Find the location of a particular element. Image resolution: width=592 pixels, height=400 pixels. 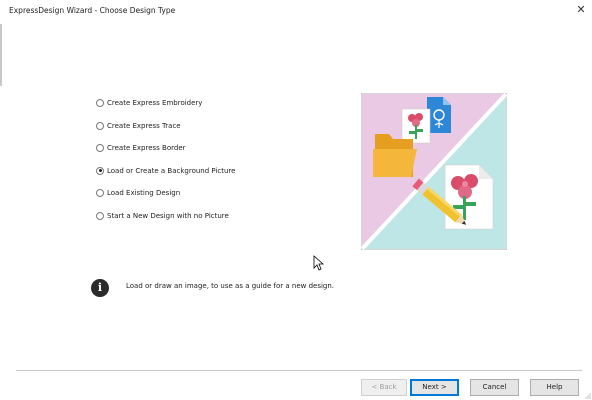

option-load-or-create-background-picture: Load or Create a Background Picture is located at coordinates (165, 171).